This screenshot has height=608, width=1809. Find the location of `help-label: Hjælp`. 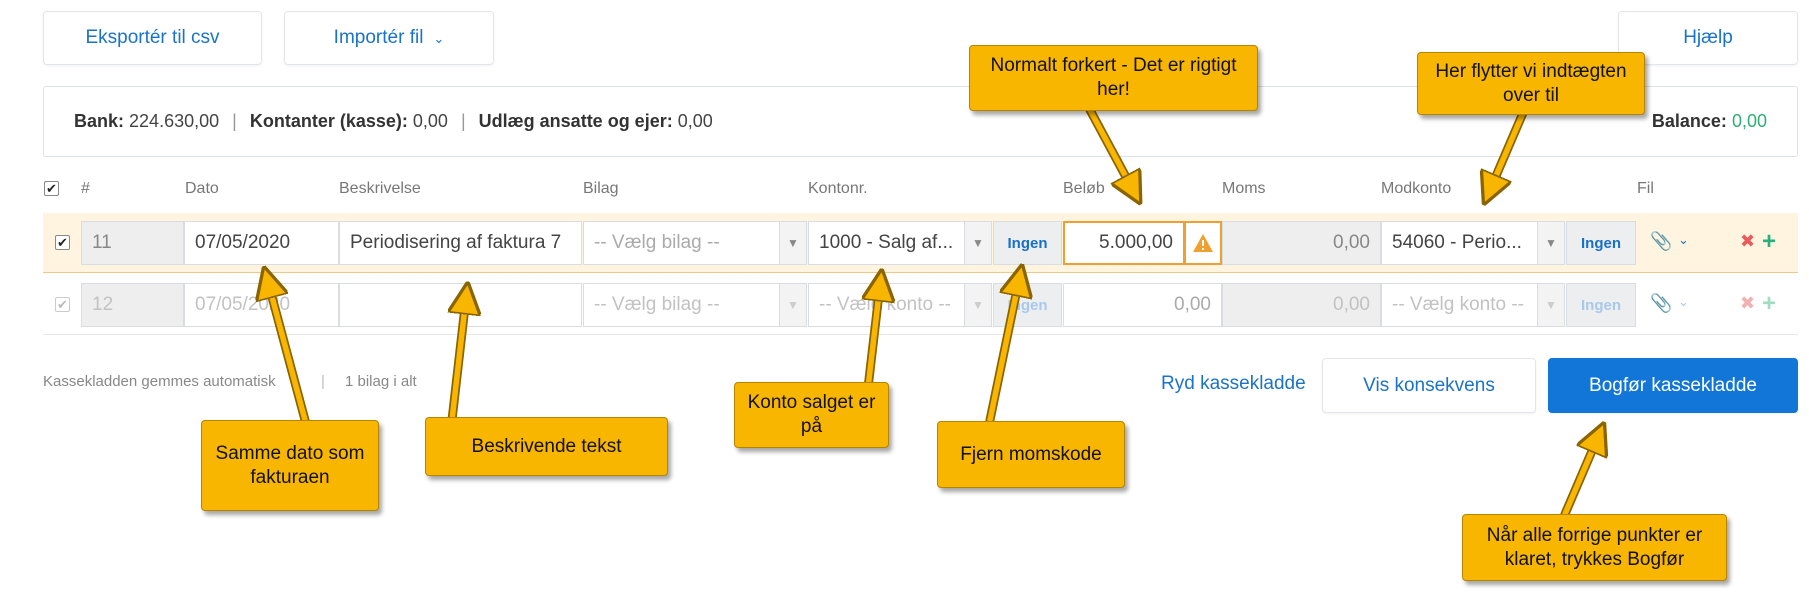

help-label: Hjælp is located at coordinates (1708, 37).